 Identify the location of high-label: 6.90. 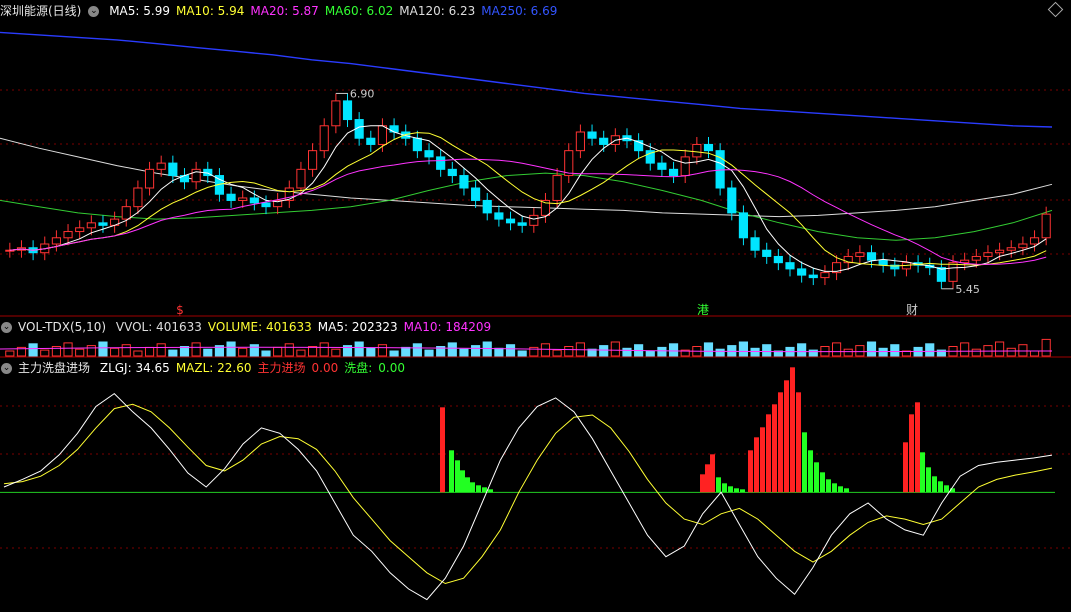
(362, 93).